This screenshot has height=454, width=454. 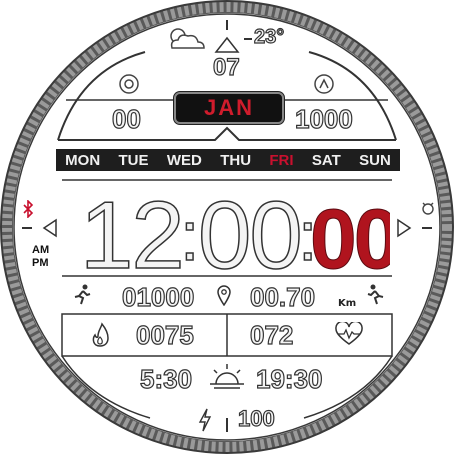 What do you see at coordinates (428, 208) in the screenshot?
I see `alarm-icon` at bounding box center [428, 208].